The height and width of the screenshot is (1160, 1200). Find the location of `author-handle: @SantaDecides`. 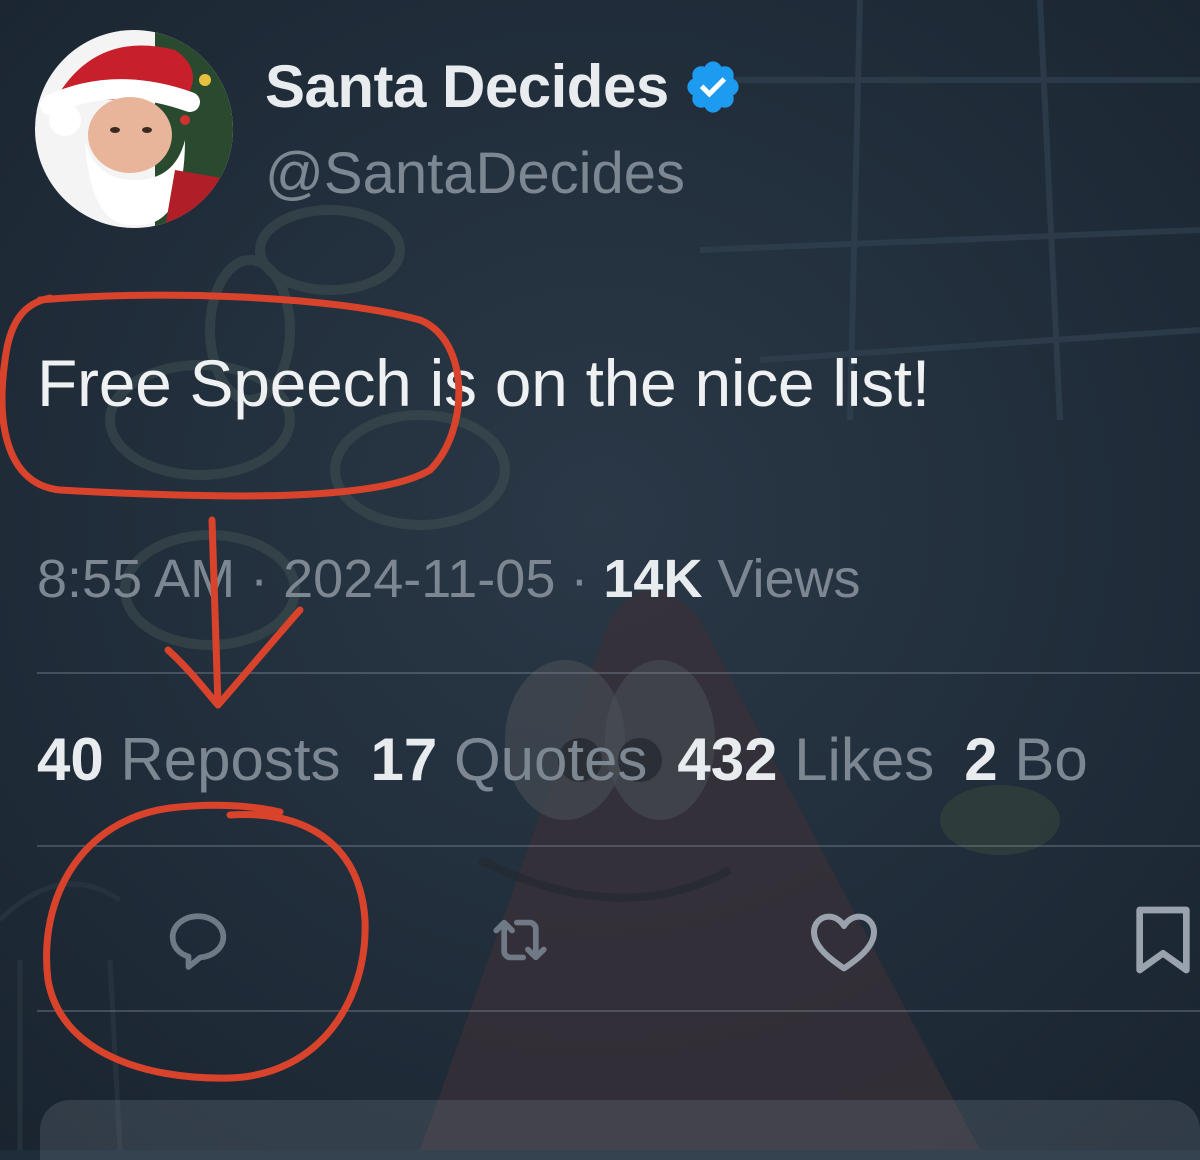

author-handle: @SantaDecides is located at coordinates (475, 173).